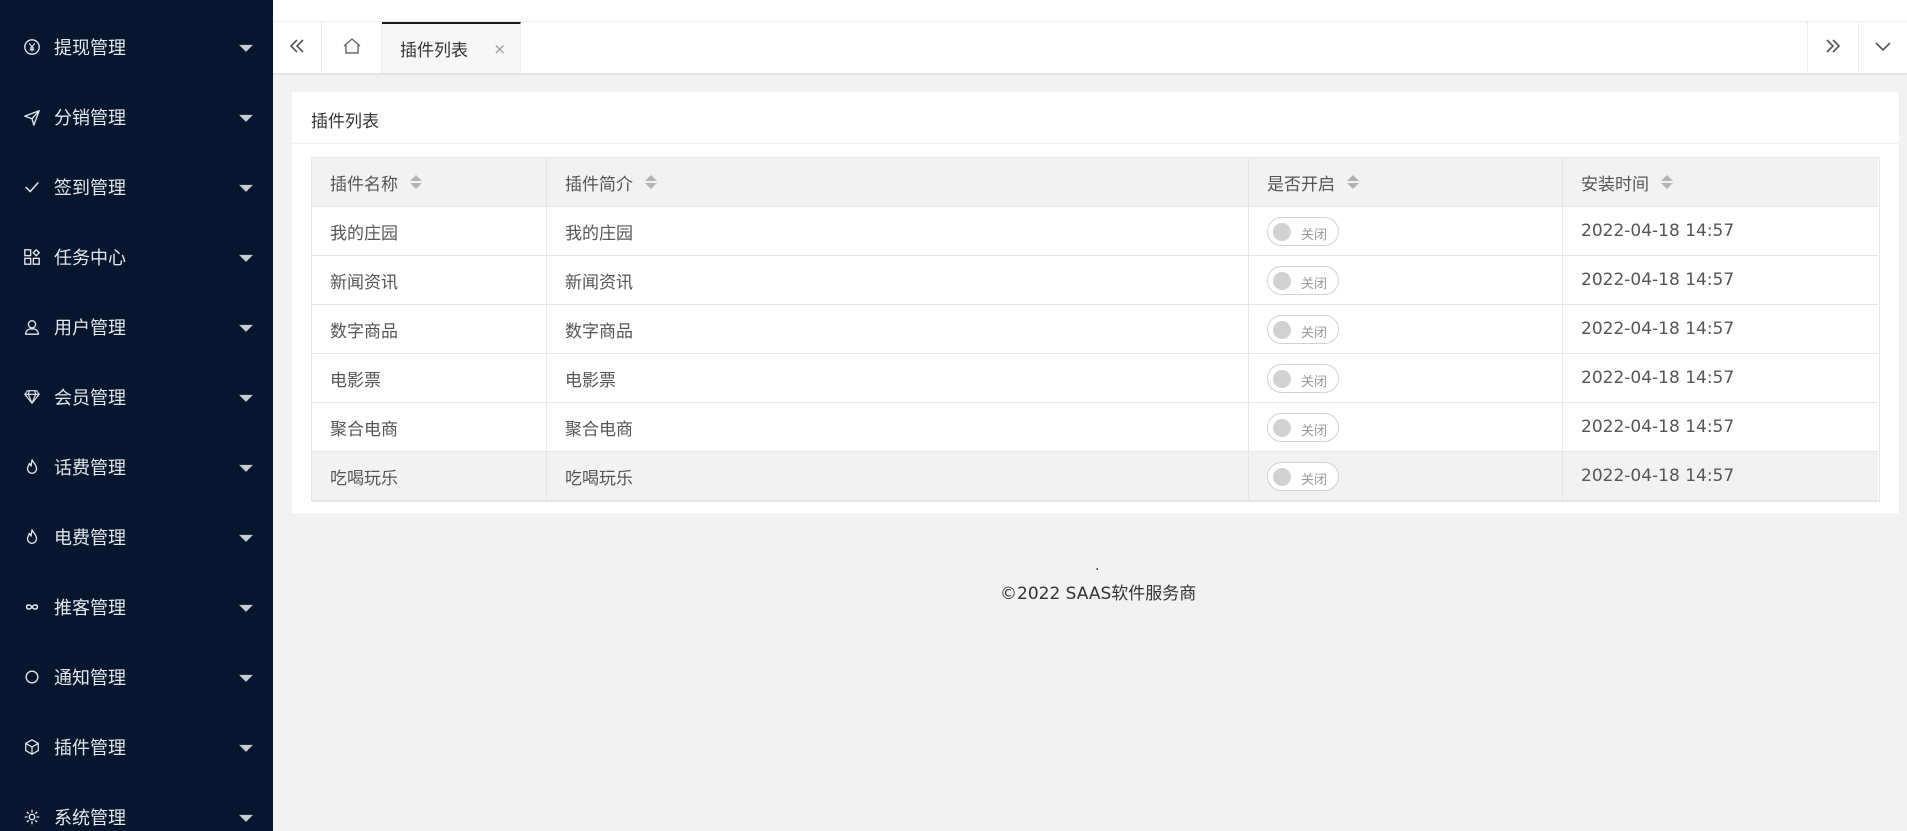  Describe the element at coordinates (898, 182) in the screenshot. I see `column-header-description: 插件简介` at that location.